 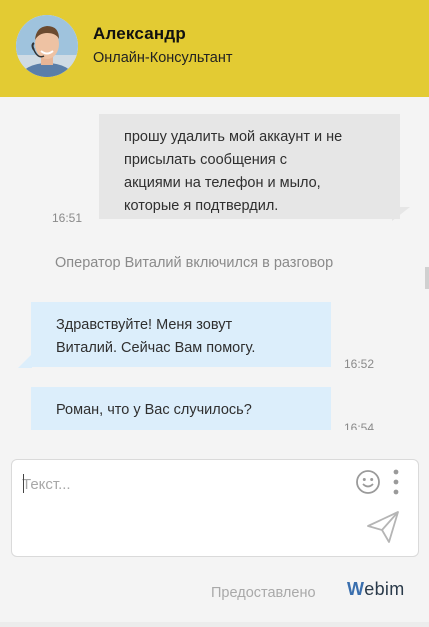 What do you see at coordinates (144, 325) in the screenshot?
I see `message-line: Здравствуйте! Меня зовут` at bounding box center [144, 325].